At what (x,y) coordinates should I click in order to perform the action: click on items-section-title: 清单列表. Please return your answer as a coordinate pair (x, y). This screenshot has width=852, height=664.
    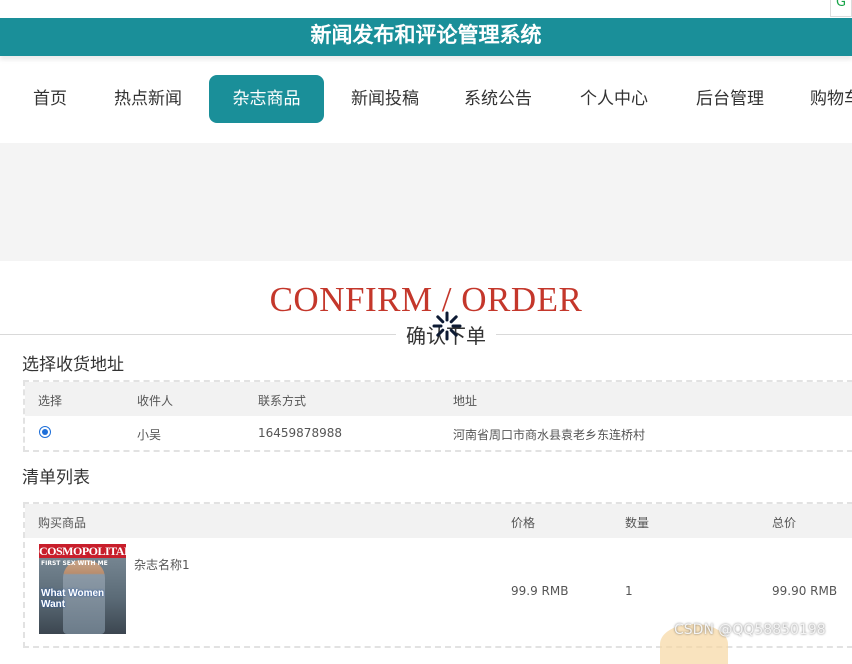
    Looking at the image, I should click on (56, 478).